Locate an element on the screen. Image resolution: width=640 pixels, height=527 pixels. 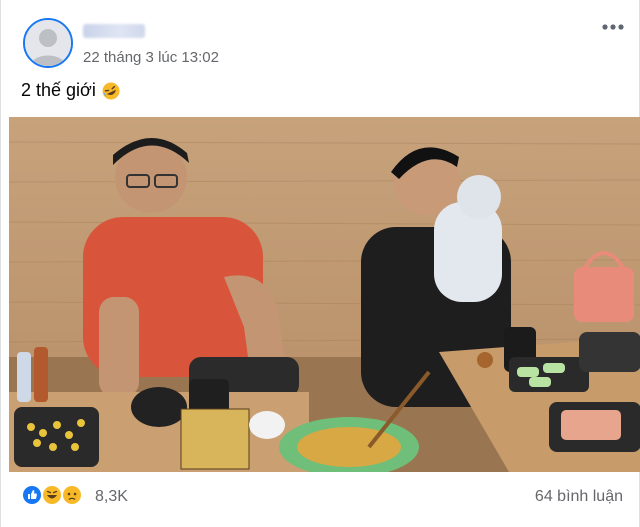
more-options-button is located at coordinates (613, 27).